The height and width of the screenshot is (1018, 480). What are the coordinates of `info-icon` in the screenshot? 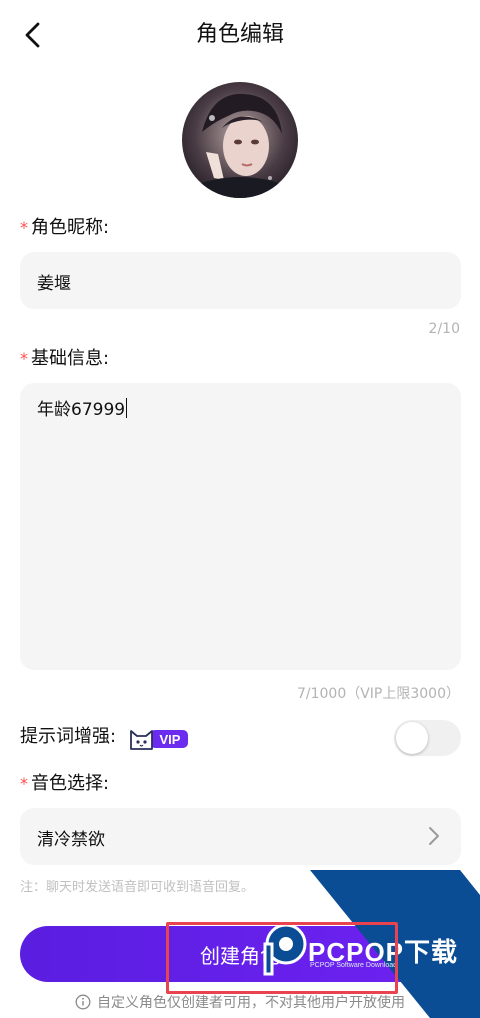 It's located at (83, 1002).